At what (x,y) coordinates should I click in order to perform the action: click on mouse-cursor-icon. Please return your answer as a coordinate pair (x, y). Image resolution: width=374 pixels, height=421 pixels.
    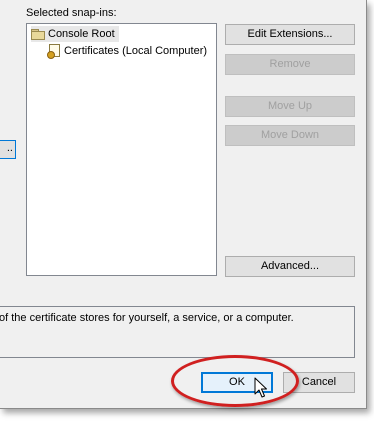
    Looking at the image, I should click on (260, 387).